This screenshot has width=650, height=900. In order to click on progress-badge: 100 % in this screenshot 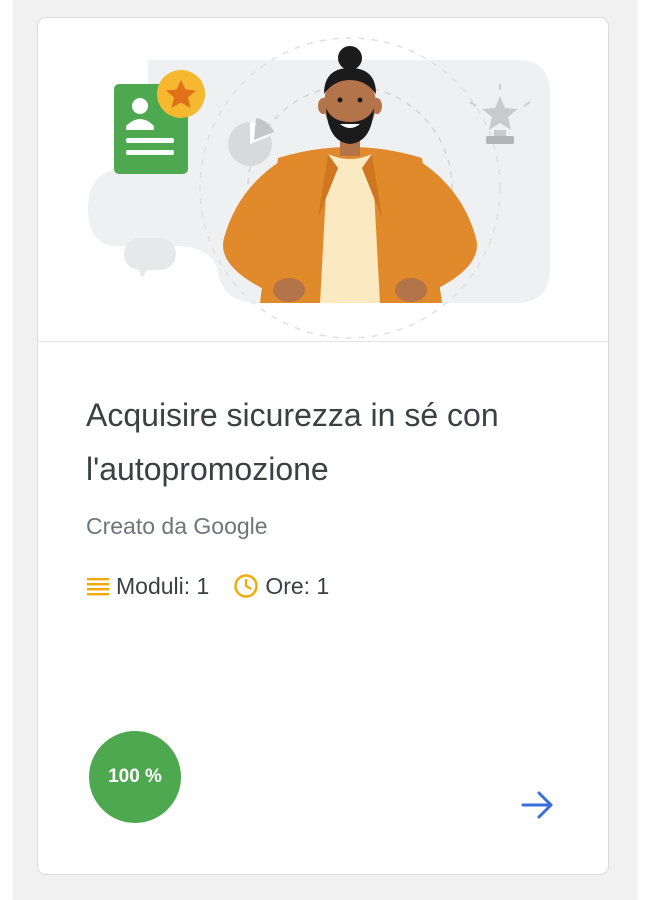, I will do `click(135, 777)`.